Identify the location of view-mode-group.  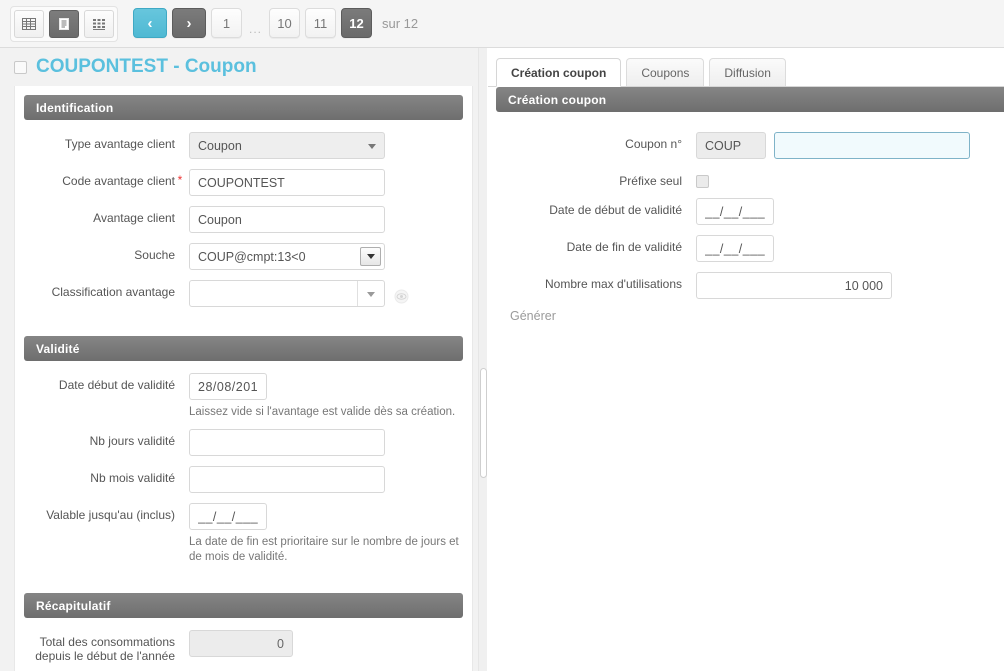
(64, 24).